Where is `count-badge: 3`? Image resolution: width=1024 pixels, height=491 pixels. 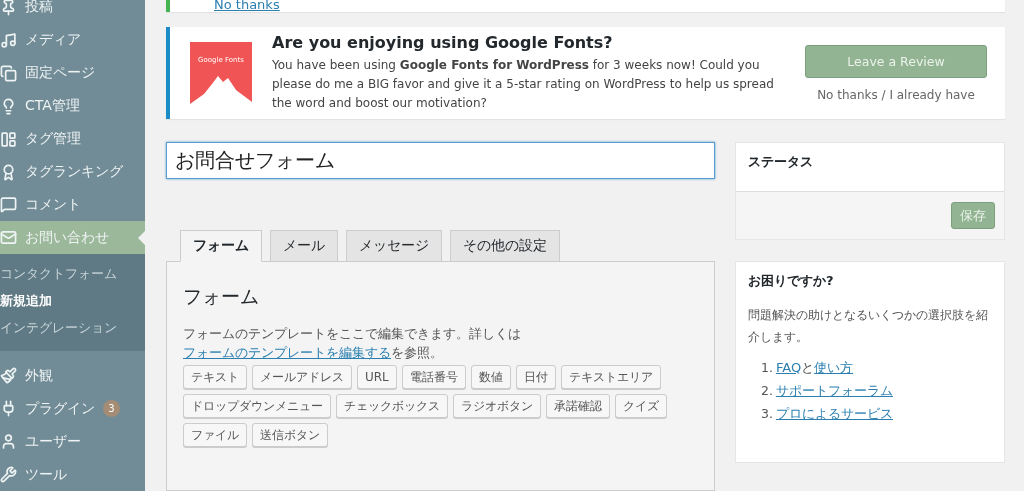
count-badge: 3 is located at coordinates (111, 409).